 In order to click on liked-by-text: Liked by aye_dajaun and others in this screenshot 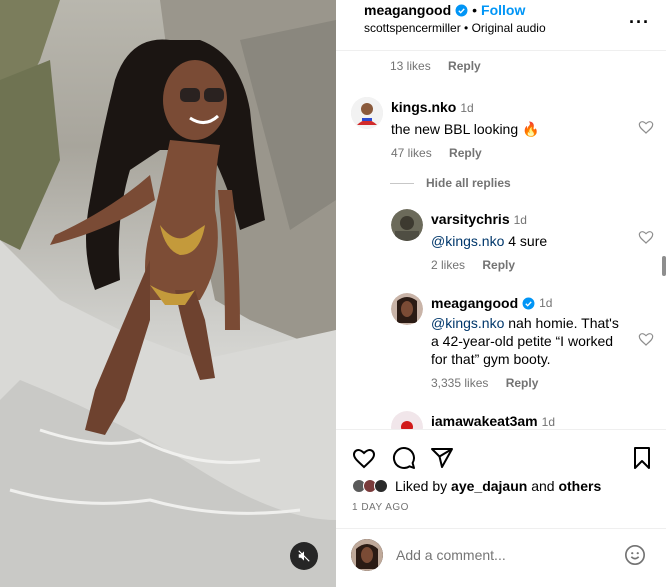, I will do `click(498, 486)`.